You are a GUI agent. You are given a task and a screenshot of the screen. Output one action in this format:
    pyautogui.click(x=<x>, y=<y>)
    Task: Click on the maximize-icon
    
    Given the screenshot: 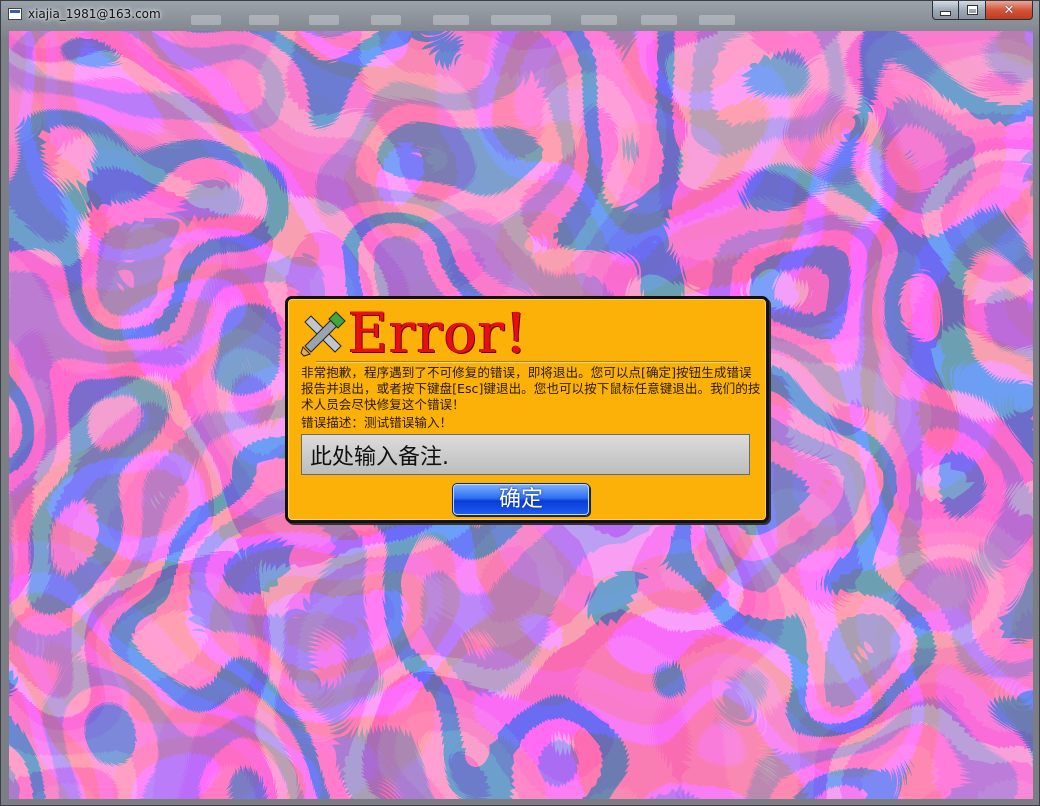 What is the action you would take?
    pyautogui.click(x=972, y=10)
    